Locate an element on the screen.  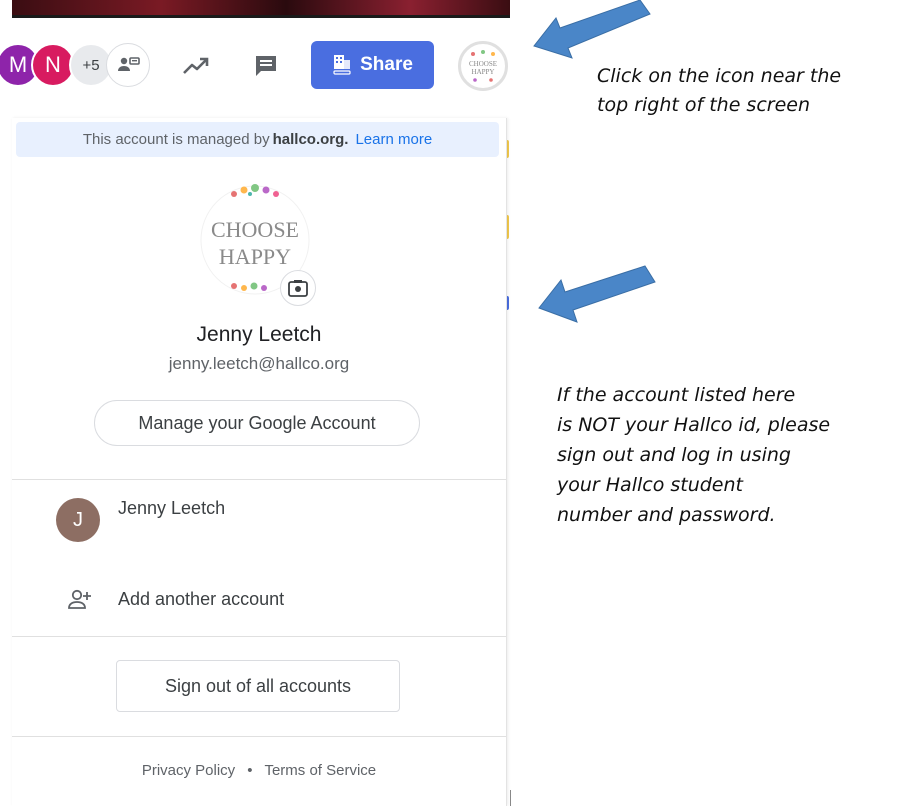
person-add-icon is located at coordinates (79, 599).